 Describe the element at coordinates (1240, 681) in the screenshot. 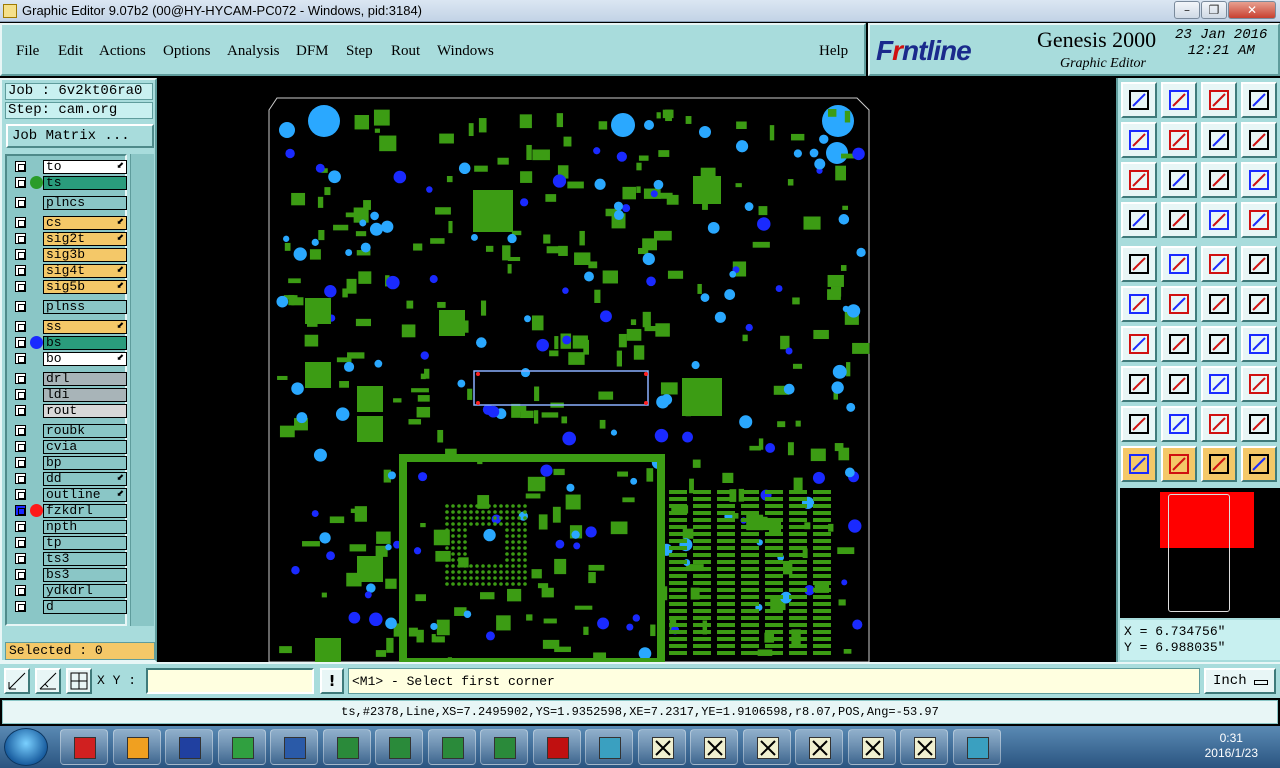

I see `units-select: Inch` at that location.